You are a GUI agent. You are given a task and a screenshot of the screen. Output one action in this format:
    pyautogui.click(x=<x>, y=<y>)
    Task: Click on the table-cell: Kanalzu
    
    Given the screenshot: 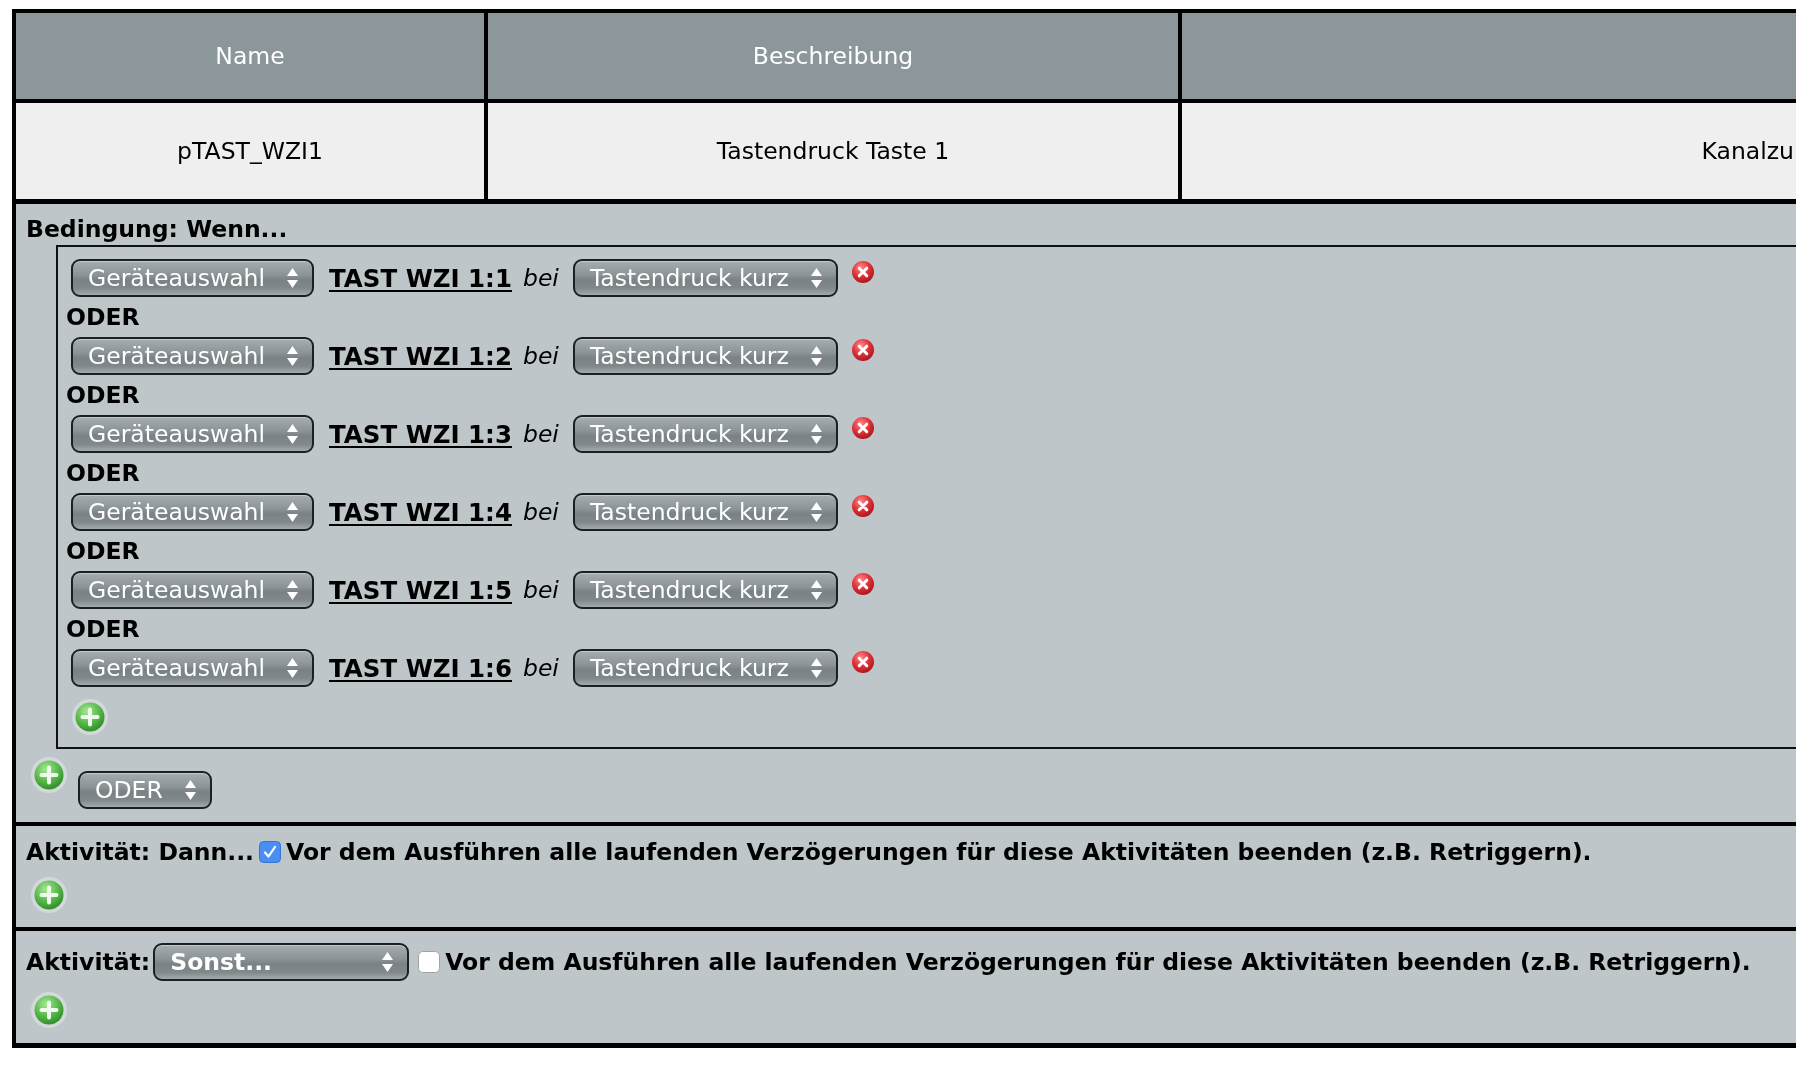 What is the action you would take?
    pyautogui.click(x=1489, y=151)
    